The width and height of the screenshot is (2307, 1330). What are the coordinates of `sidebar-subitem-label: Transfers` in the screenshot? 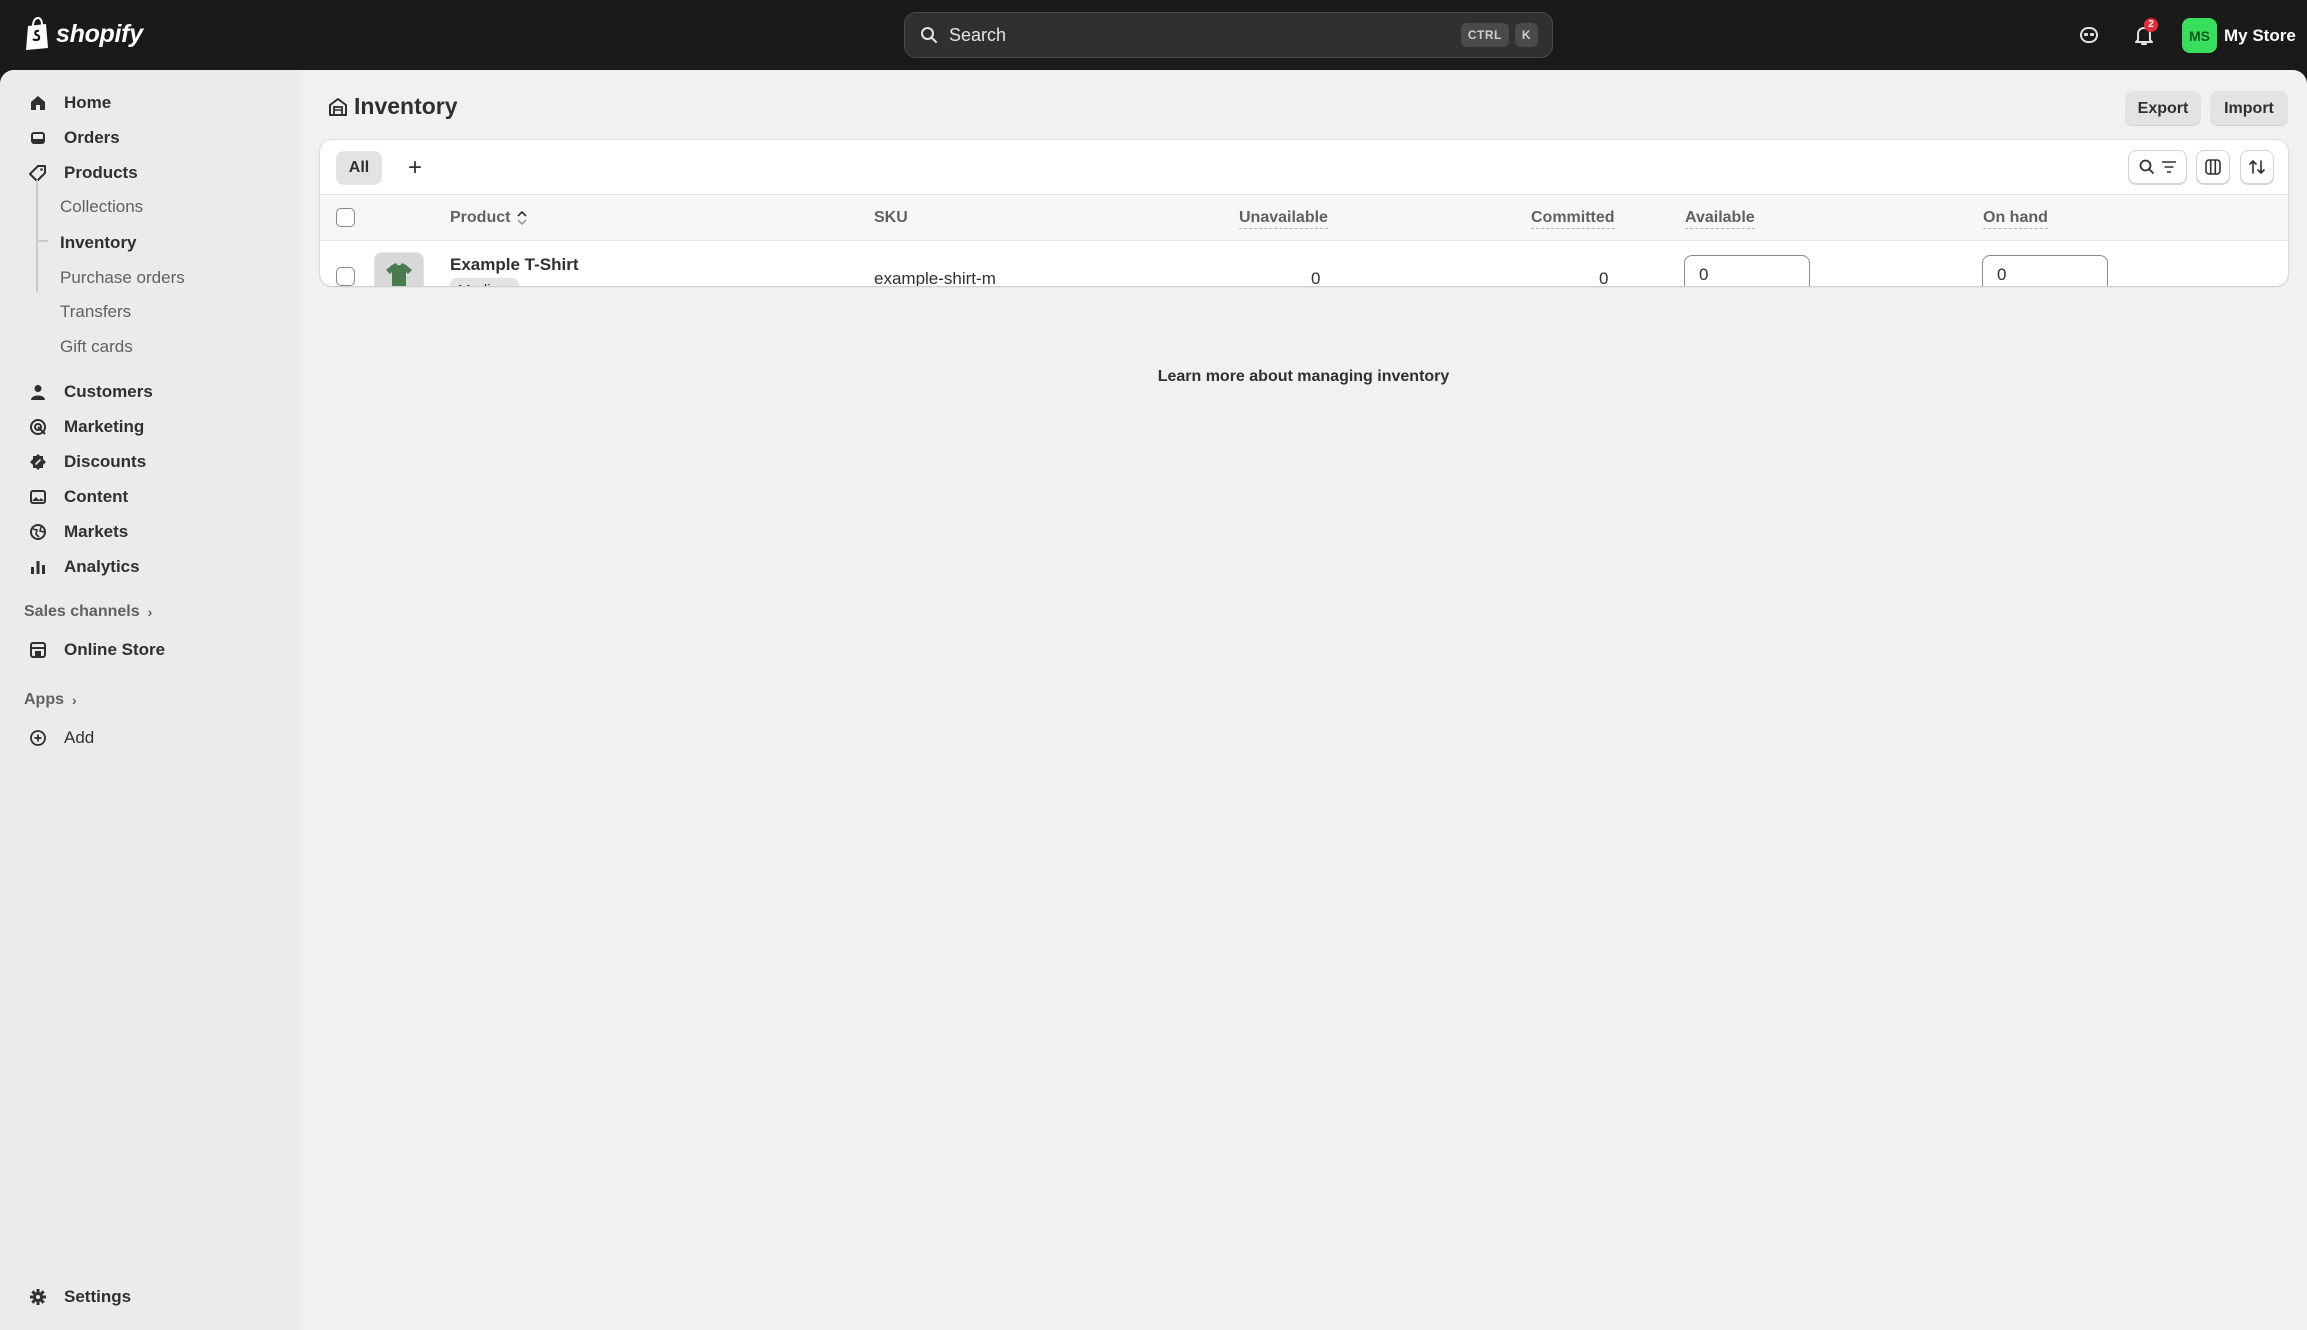 It's located at (96, 311).